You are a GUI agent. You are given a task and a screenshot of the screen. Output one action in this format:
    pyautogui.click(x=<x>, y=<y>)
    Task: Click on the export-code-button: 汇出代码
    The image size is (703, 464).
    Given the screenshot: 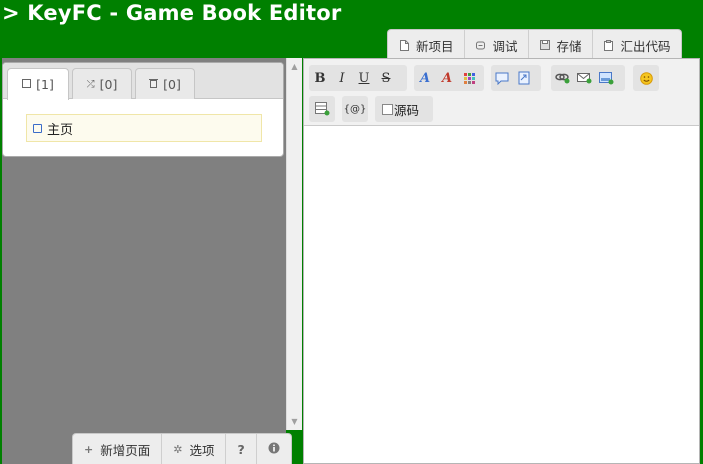 What is the action you would take?
    pyautogui.click(x=637, y=45)
    